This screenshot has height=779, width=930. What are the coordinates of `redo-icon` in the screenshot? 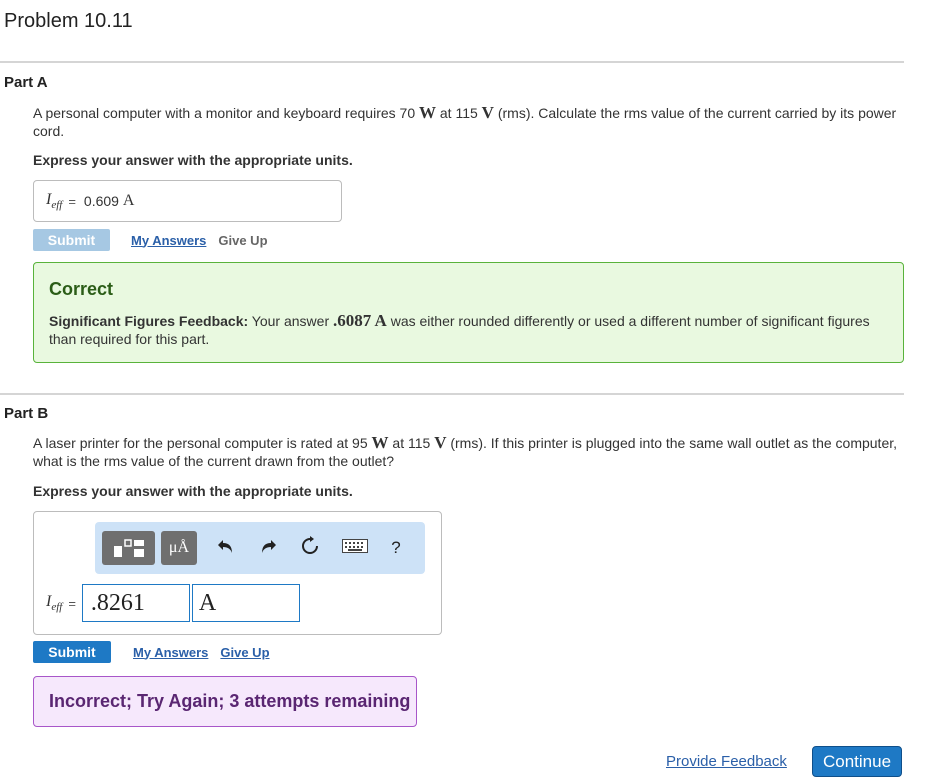 It's located at (268, 548).